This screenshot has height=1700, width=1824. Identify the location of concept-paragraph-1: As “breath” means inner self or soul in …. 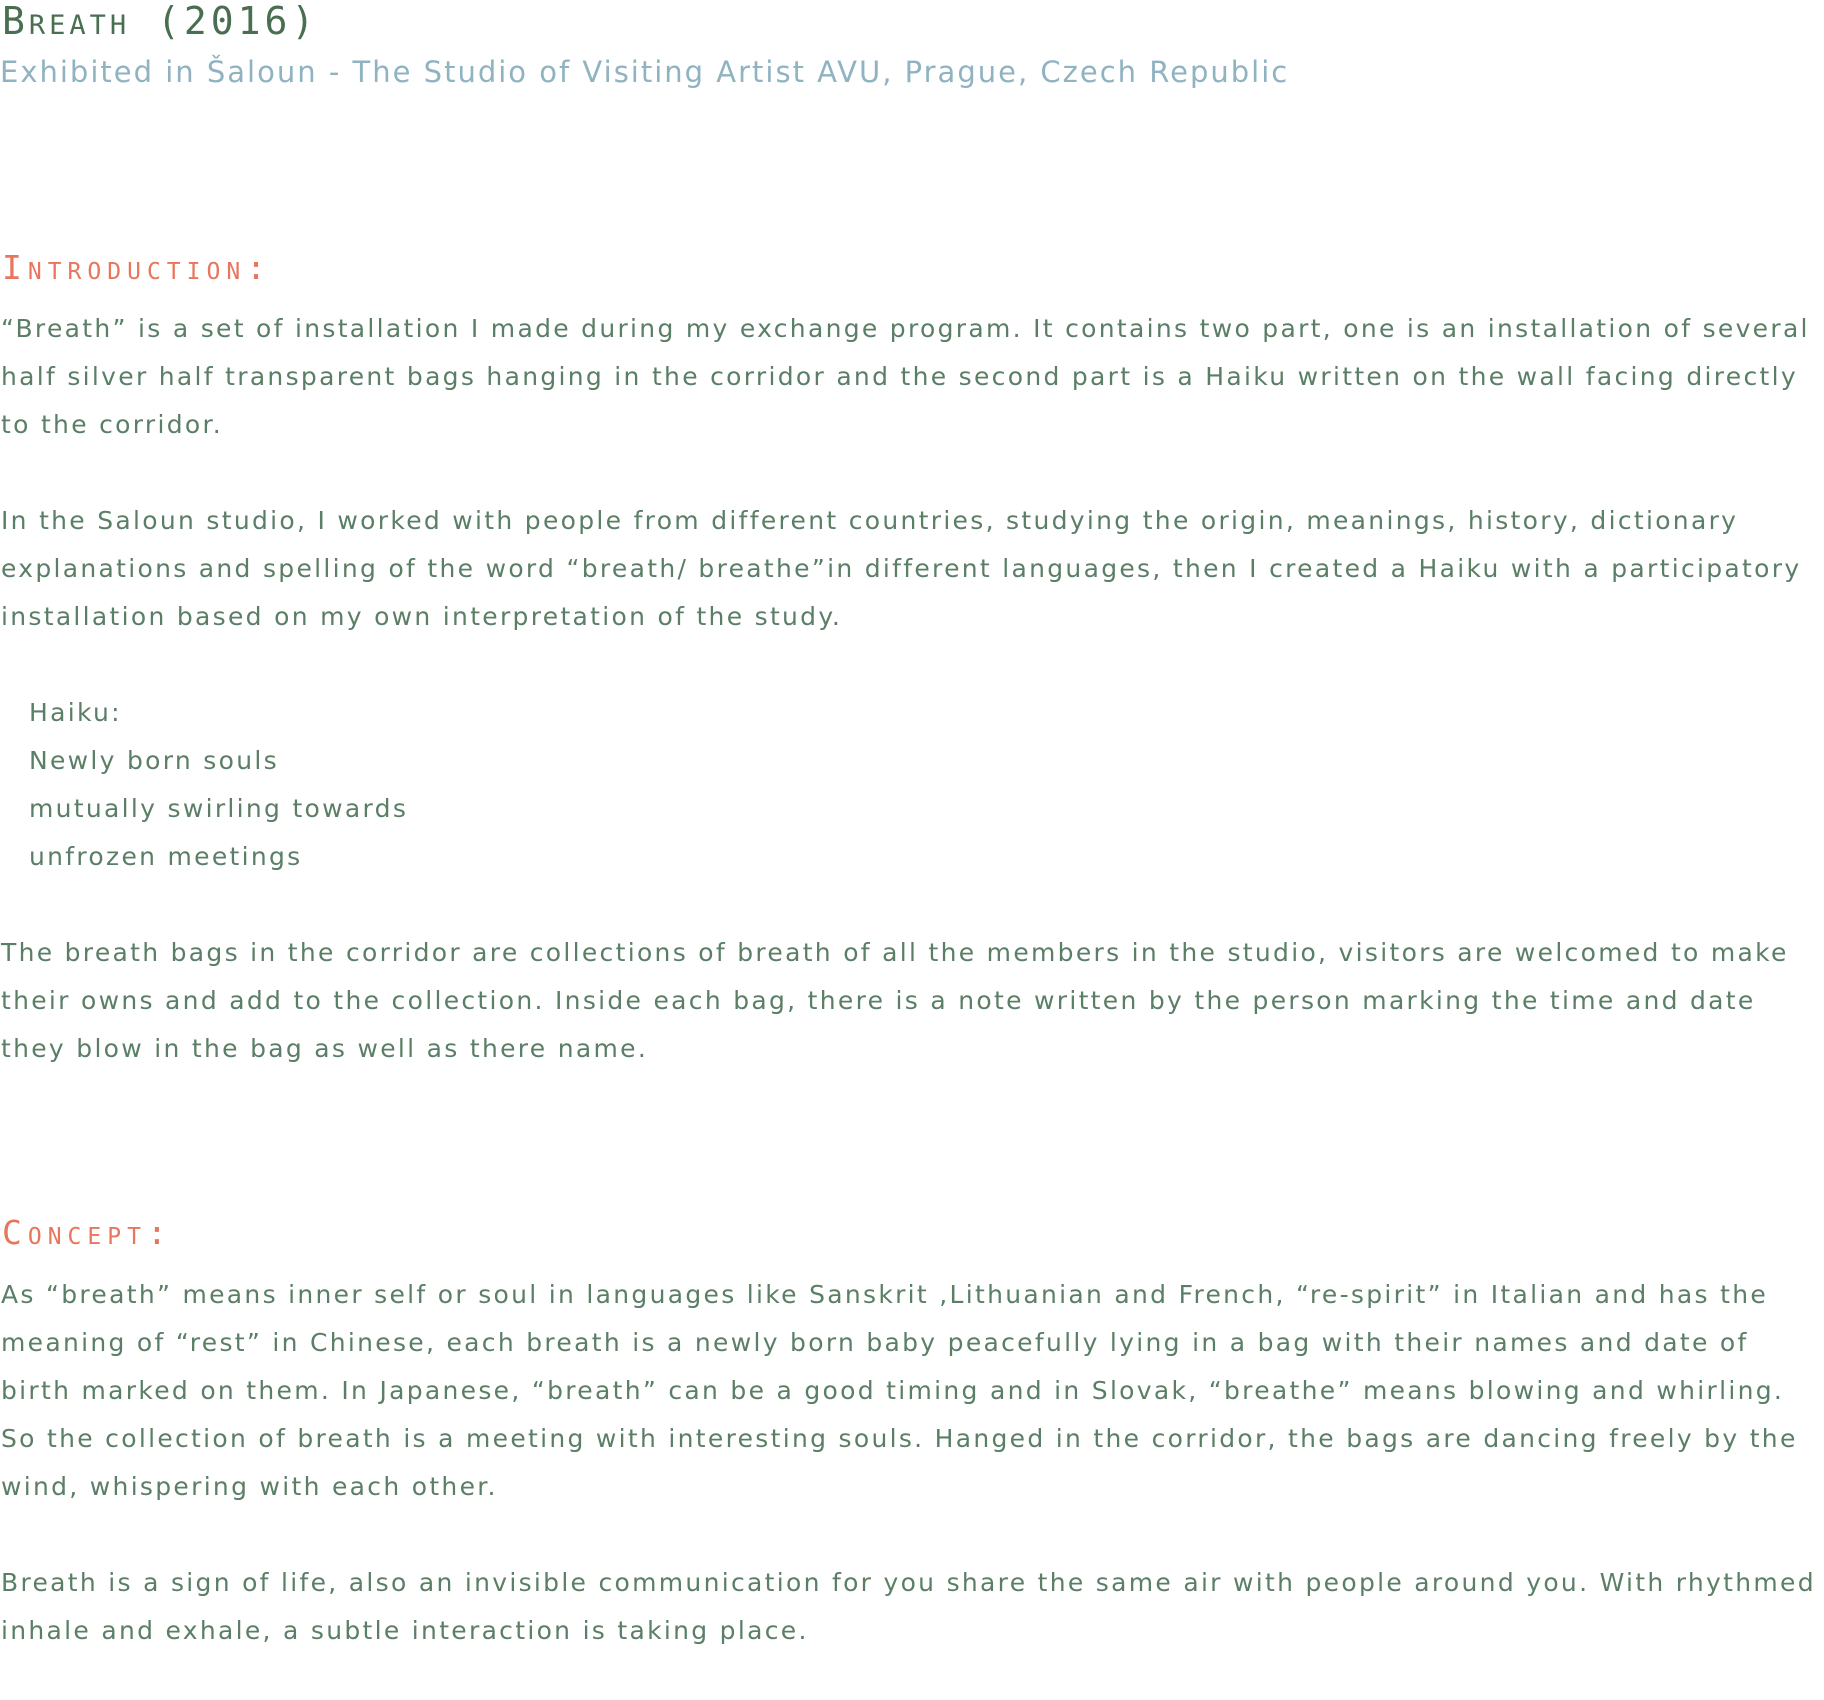
(899, 1390).